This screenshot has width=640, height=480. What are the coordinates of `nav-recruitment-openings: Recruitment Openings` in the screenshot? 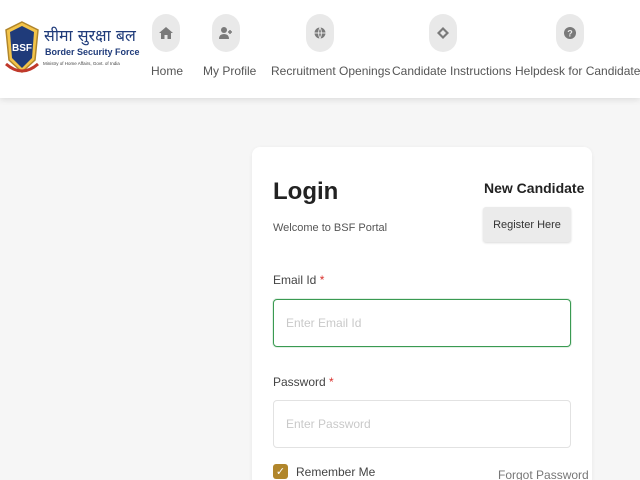 It's located at (331, 49).